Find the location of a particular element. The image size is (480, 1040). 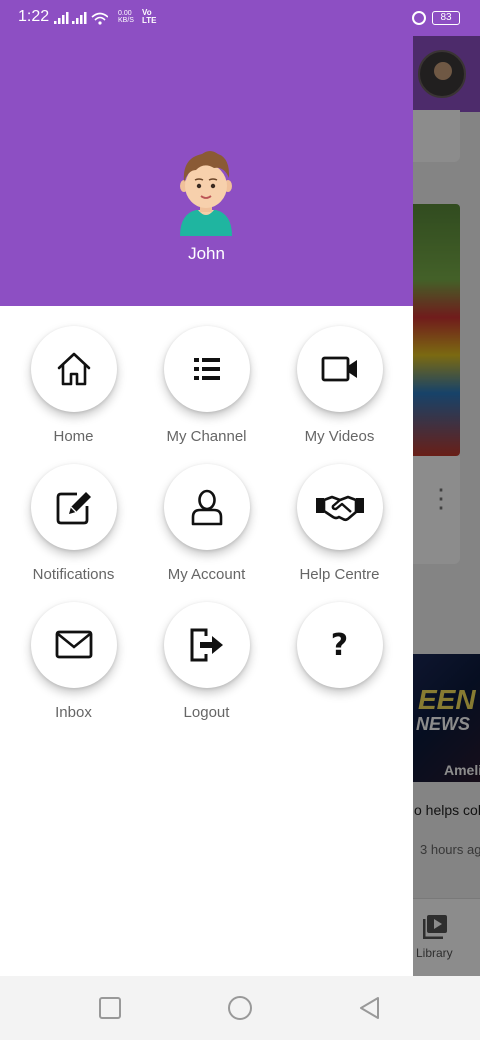

menu-item-my-videos: My Videos is located at coordinates (339, 385).